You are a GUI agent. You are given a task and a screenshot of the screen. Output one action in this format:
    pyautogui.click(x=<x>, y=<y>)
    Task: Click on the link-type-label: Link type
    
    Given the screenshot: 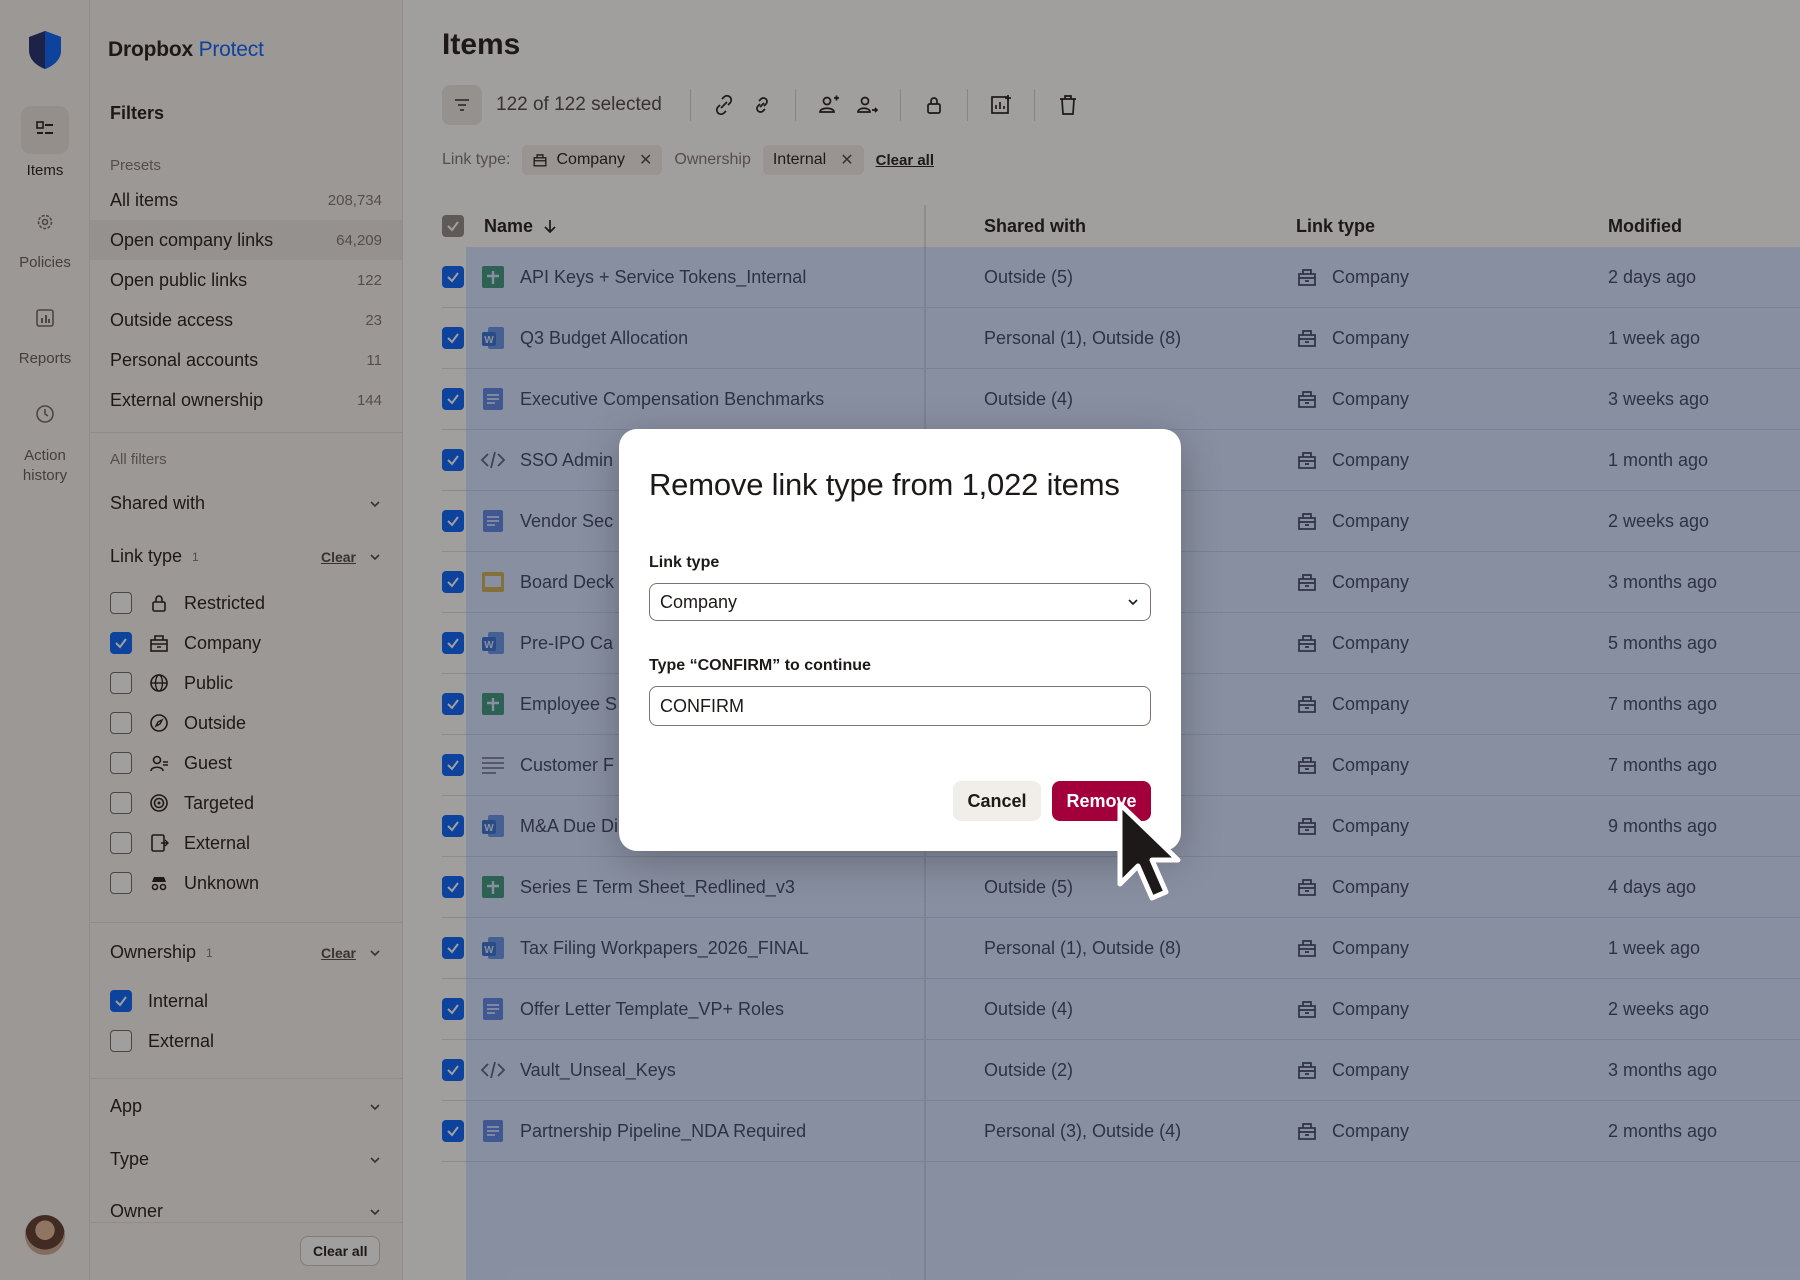 What is the action you would take?
    pyautogui.click(x=684, y=562)
    